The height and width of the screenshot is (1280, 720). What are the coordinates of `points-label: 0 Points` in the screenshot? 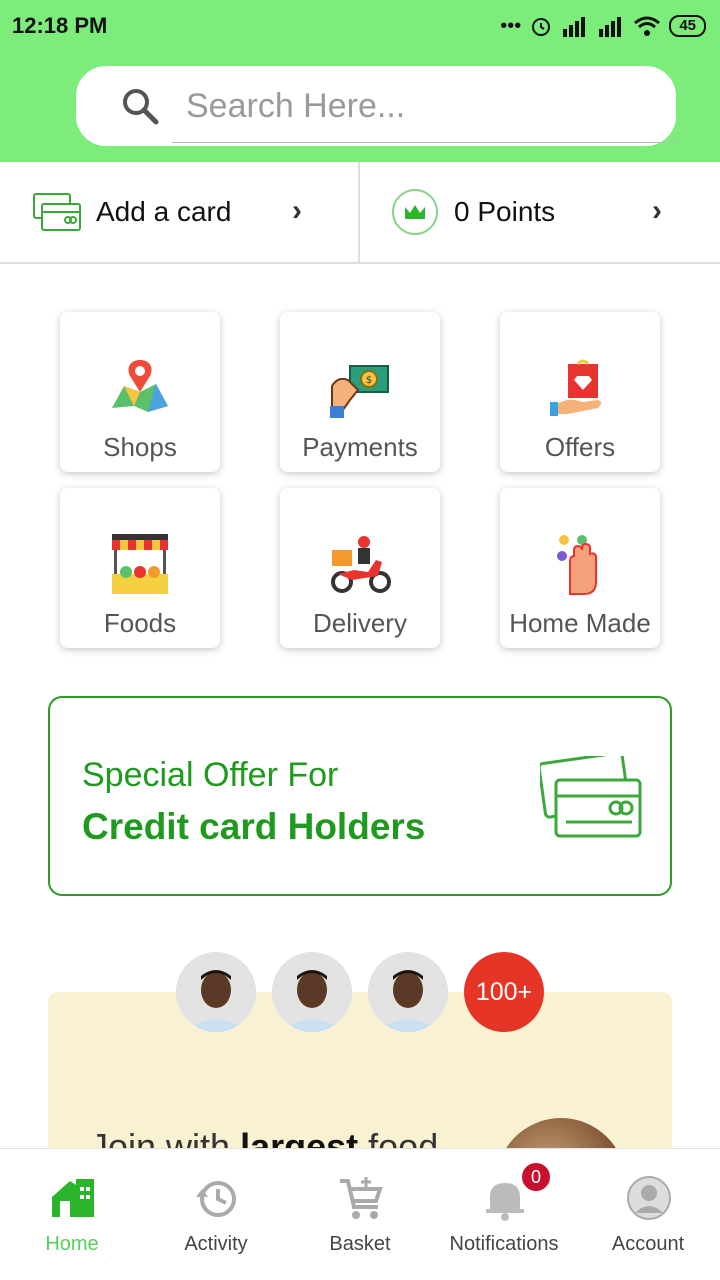 It's located at (505, 211).